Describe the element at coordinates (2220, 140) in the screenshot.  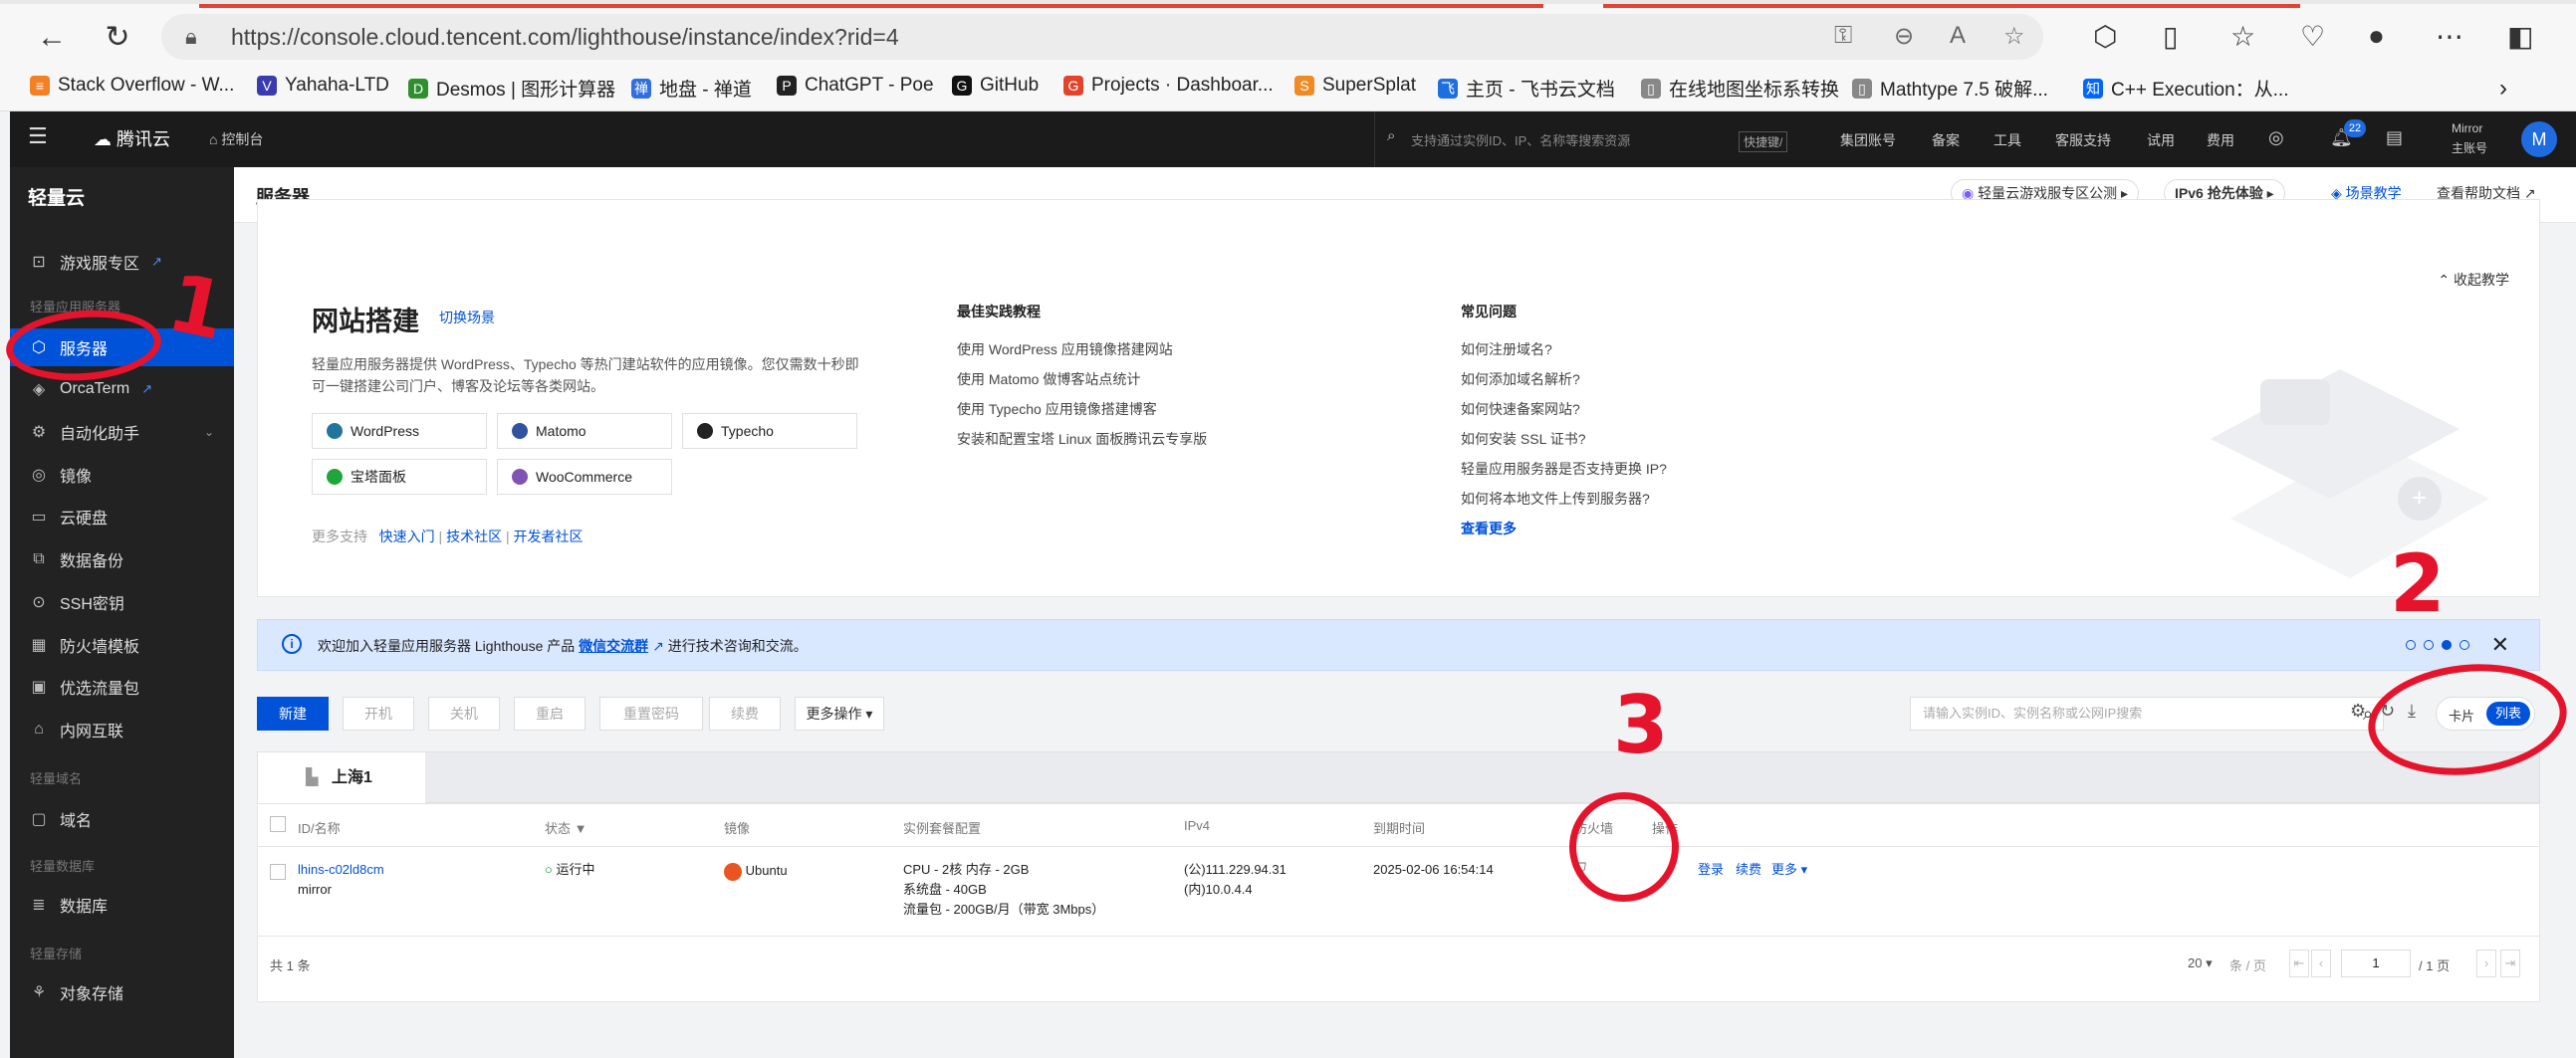
I see `topbar-link-billing: 费用` at that location.